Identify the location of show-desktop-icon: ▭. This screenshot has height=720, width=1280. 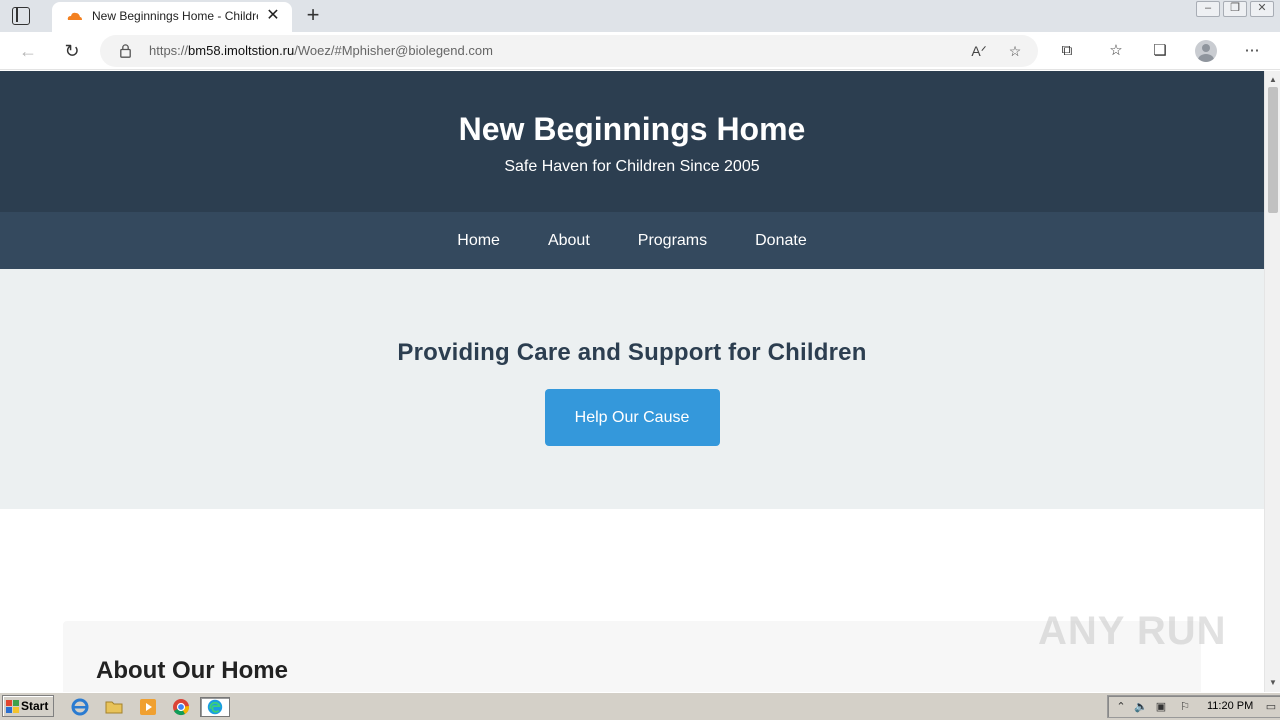
(1271, 707).